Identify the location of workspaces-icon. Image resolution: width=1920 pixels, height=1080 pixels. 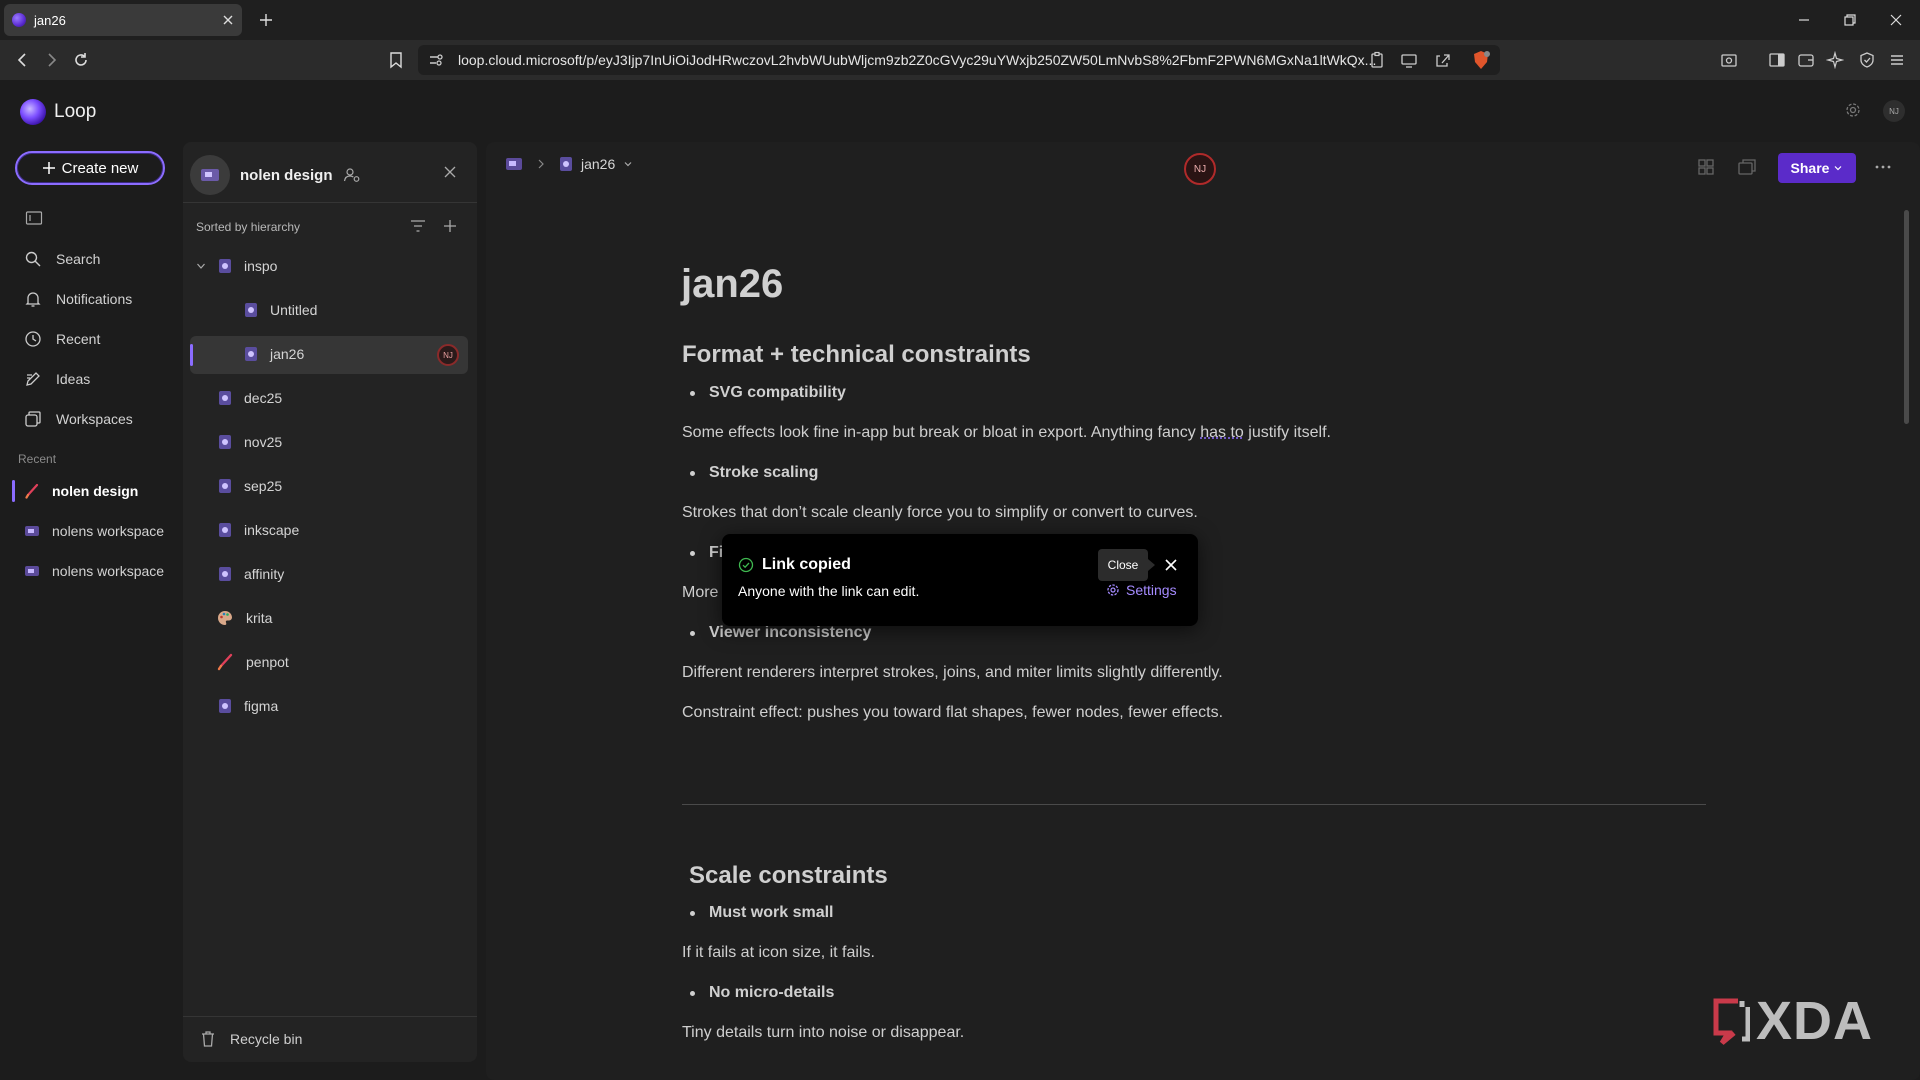
(33, 419).